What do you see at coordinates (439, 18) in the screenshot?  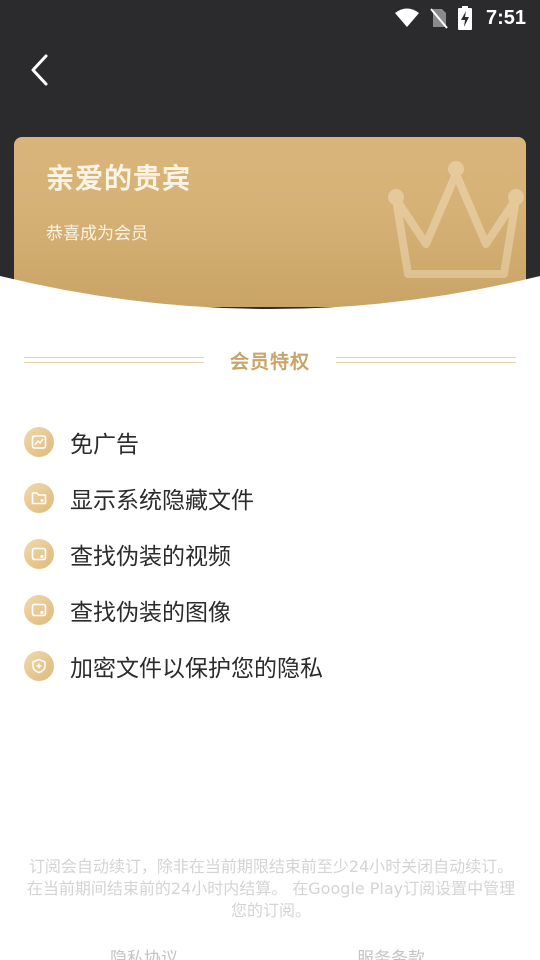 I see `no-sim-icon` at bounding box center [439, 18].